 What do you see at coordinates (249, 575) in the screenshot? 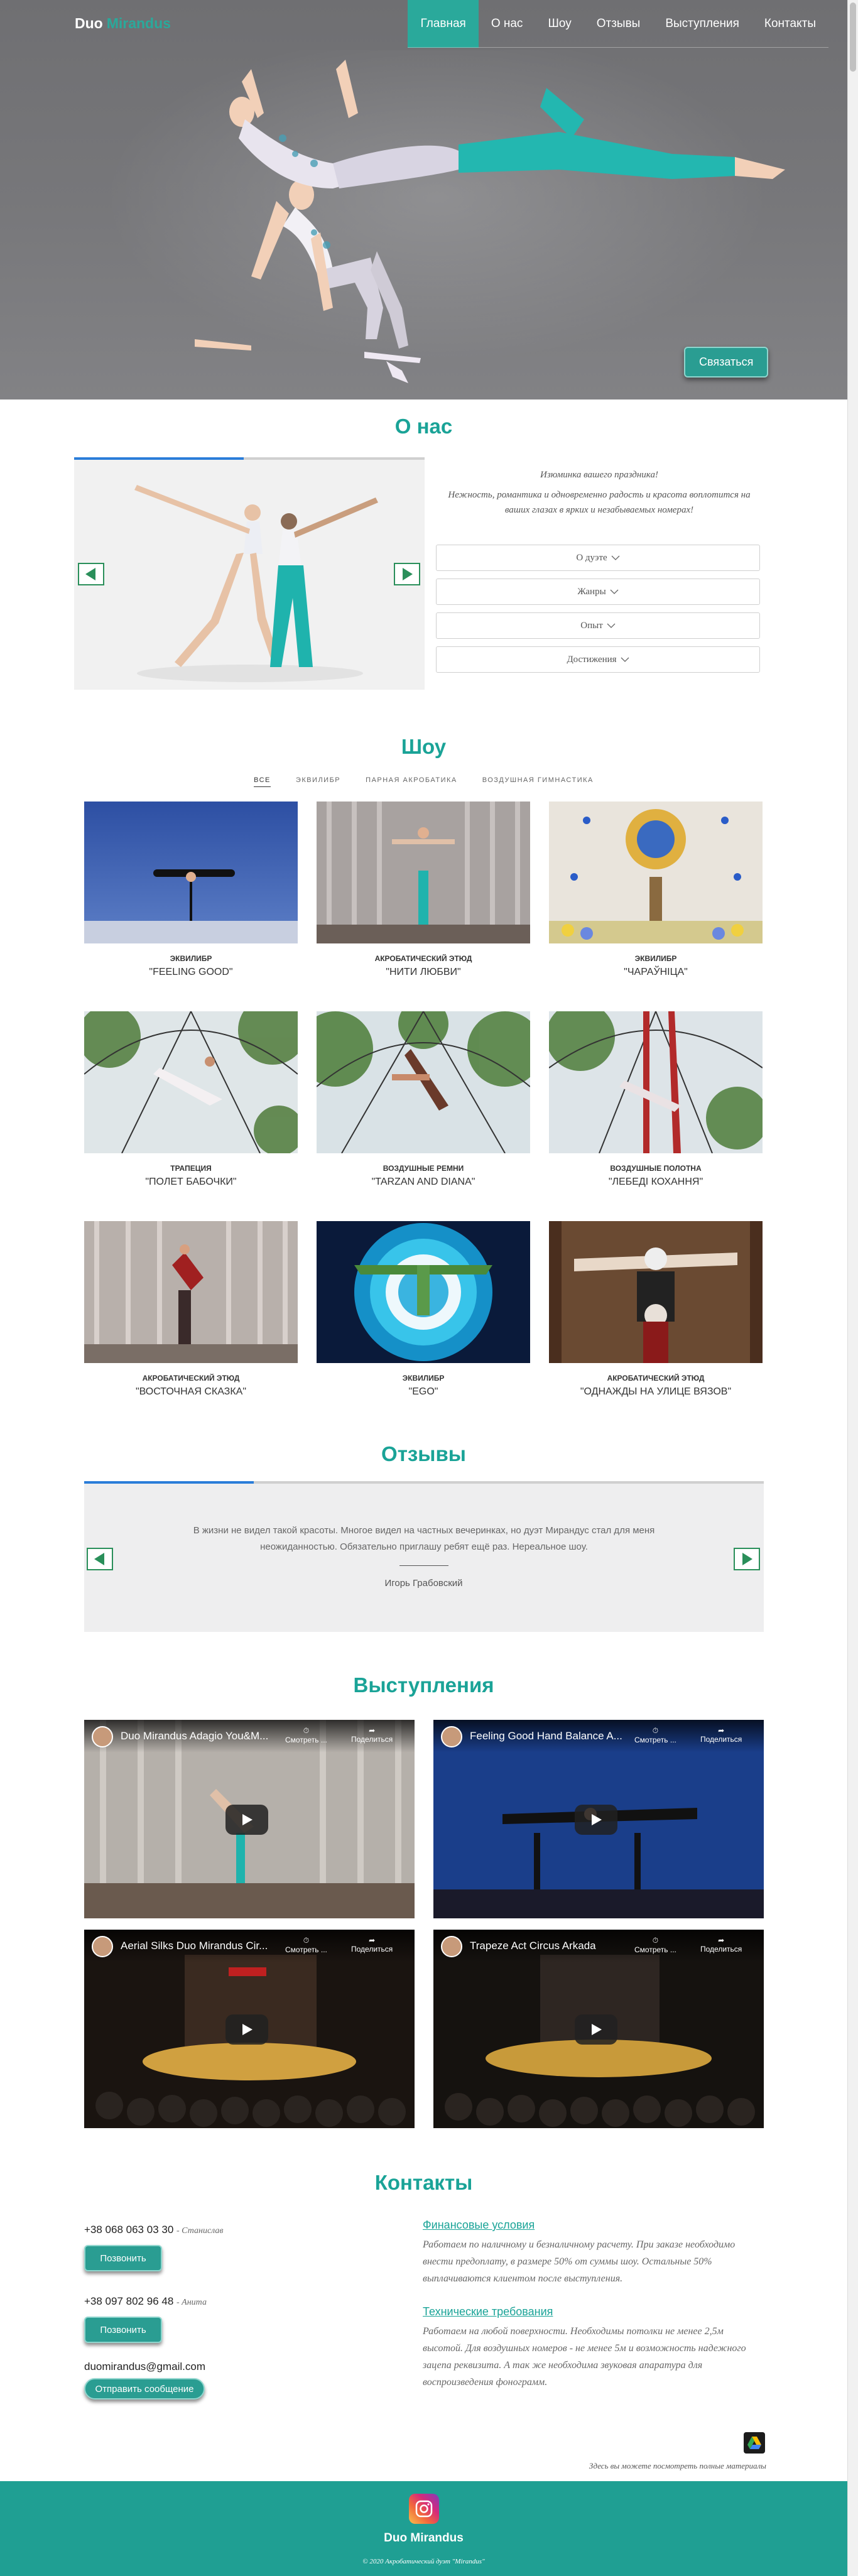
I see `about-slide-image` at bounding box center [249, 575].